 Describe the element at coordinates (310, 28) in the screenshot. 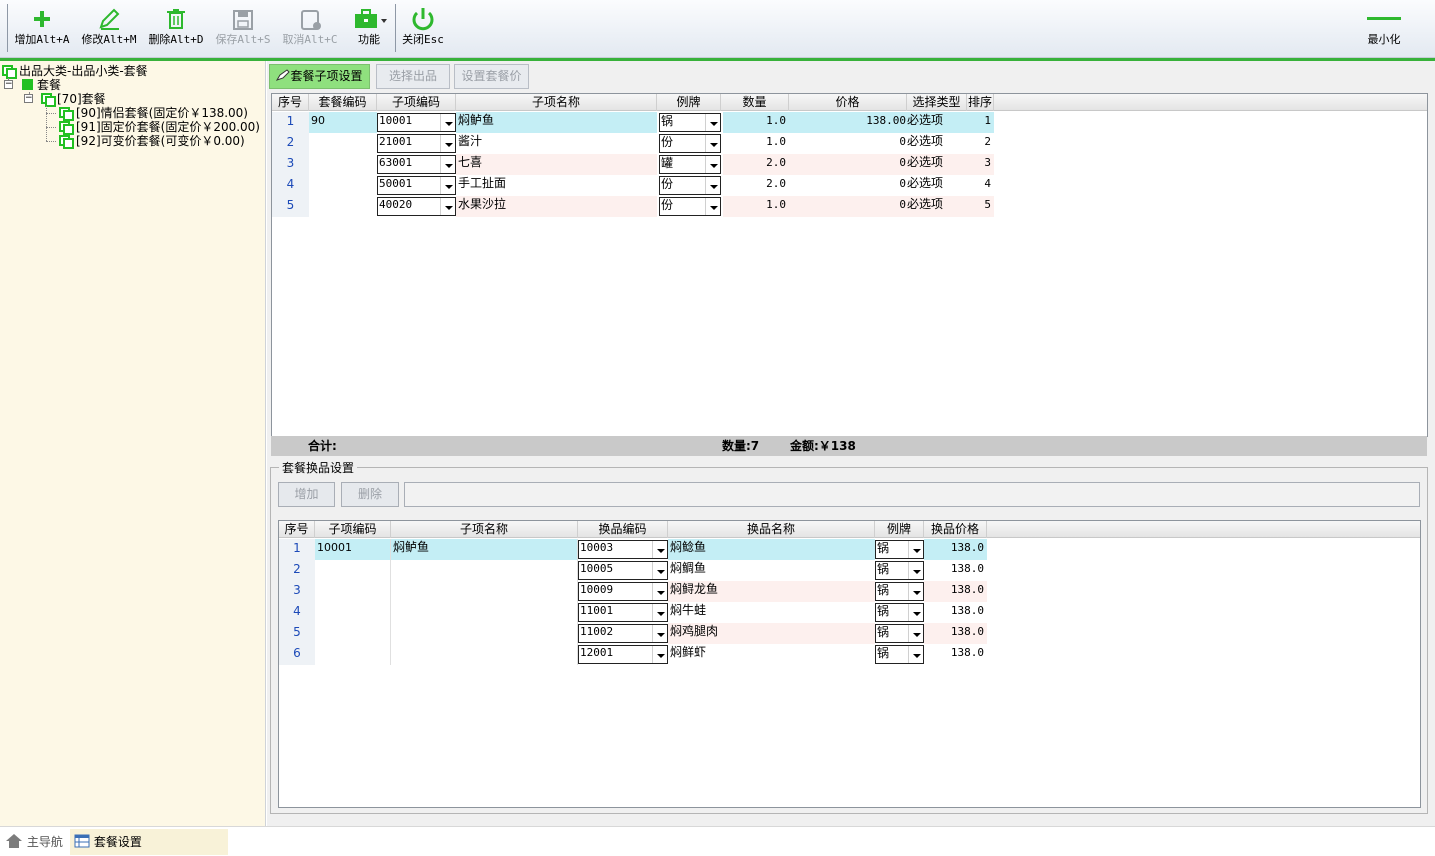

I see `cancel-button: 取消Alt+C` at that location.